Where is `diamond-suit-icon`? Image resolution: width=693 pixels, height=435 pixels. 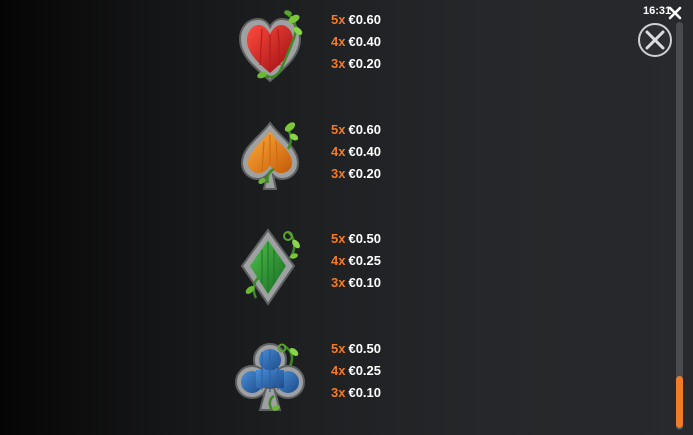
diamond-suit-icon is located at coordinates (270, 268).